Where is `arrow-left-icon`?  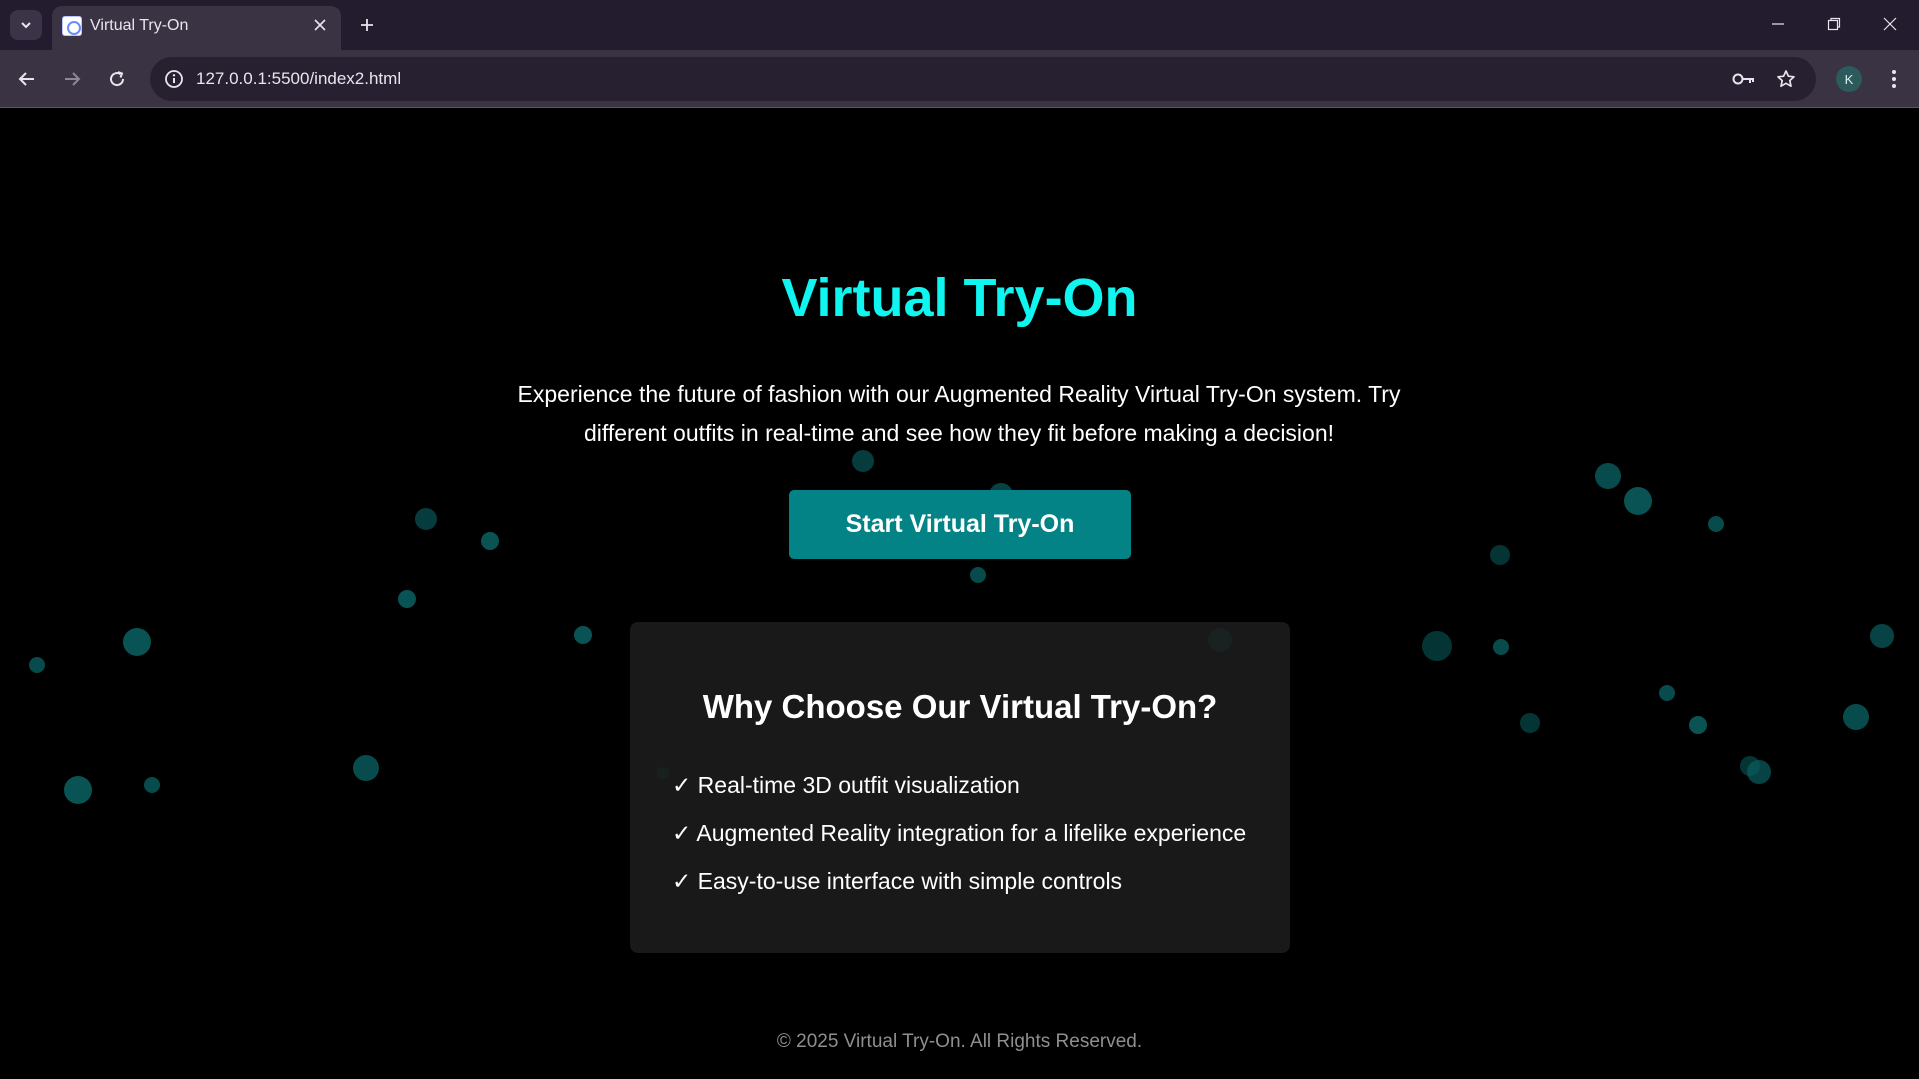
arrow-left-icon is located at coordinates (26, 79).